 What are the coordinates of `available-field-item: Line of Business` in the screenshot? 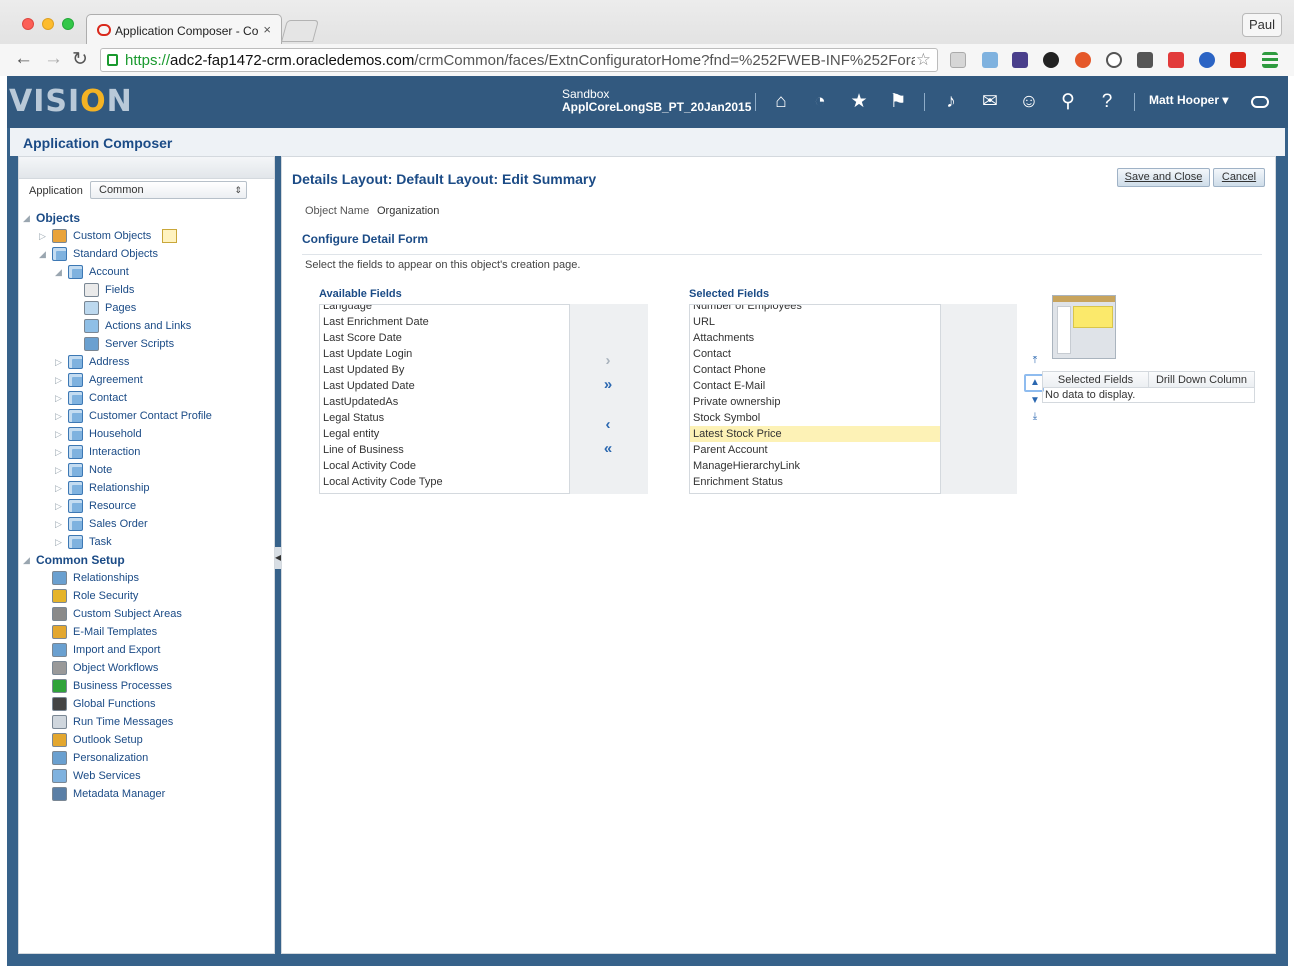 It's located at (444, 450).